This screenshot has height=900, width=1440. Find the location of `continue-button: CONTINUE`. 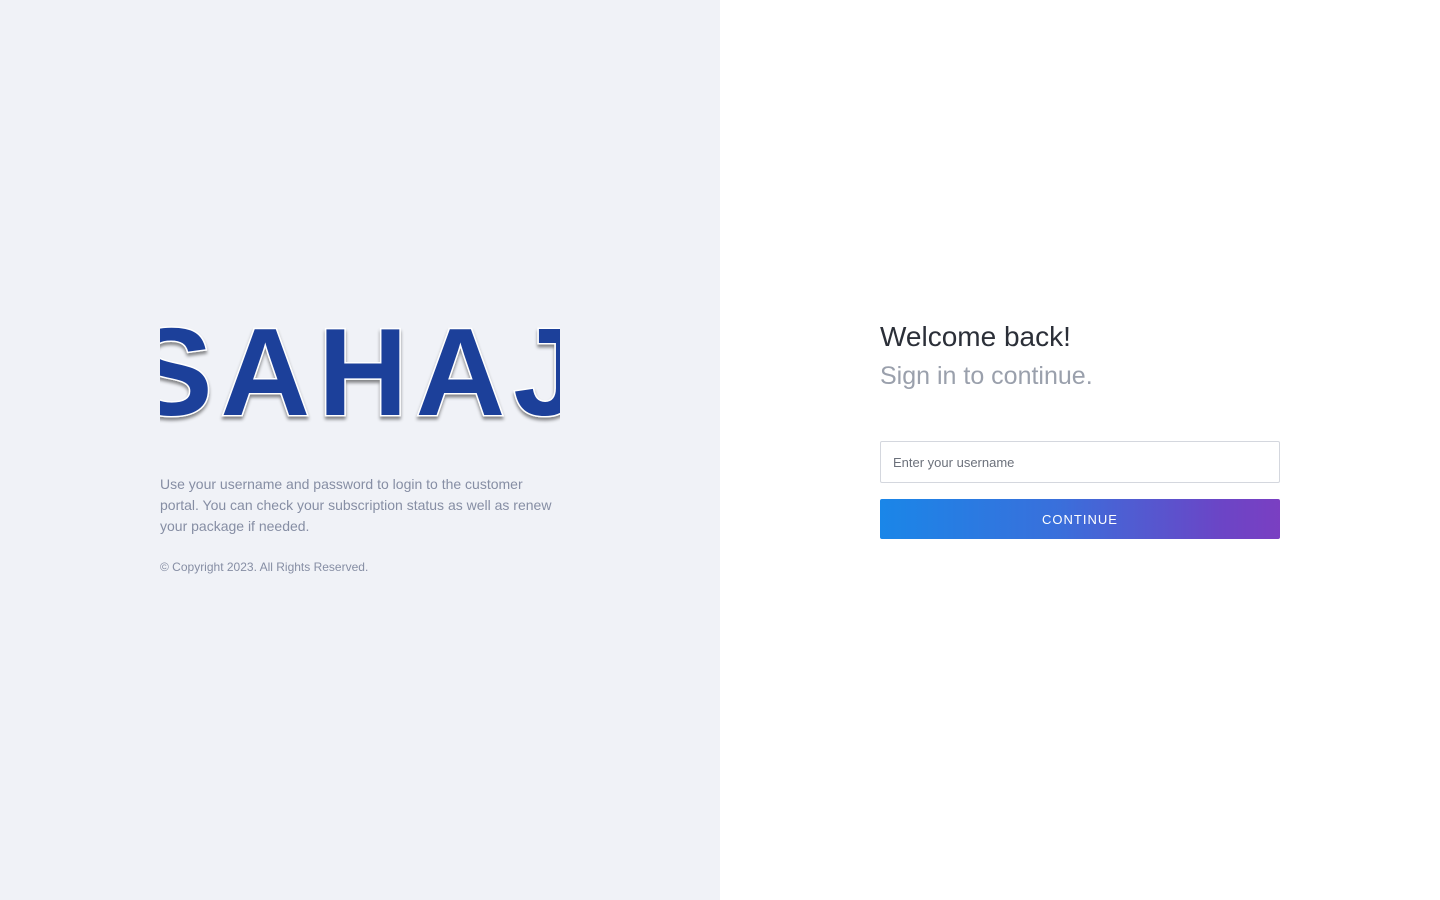

continue-button: CONTINUE is located at coordinates (1080, 519).